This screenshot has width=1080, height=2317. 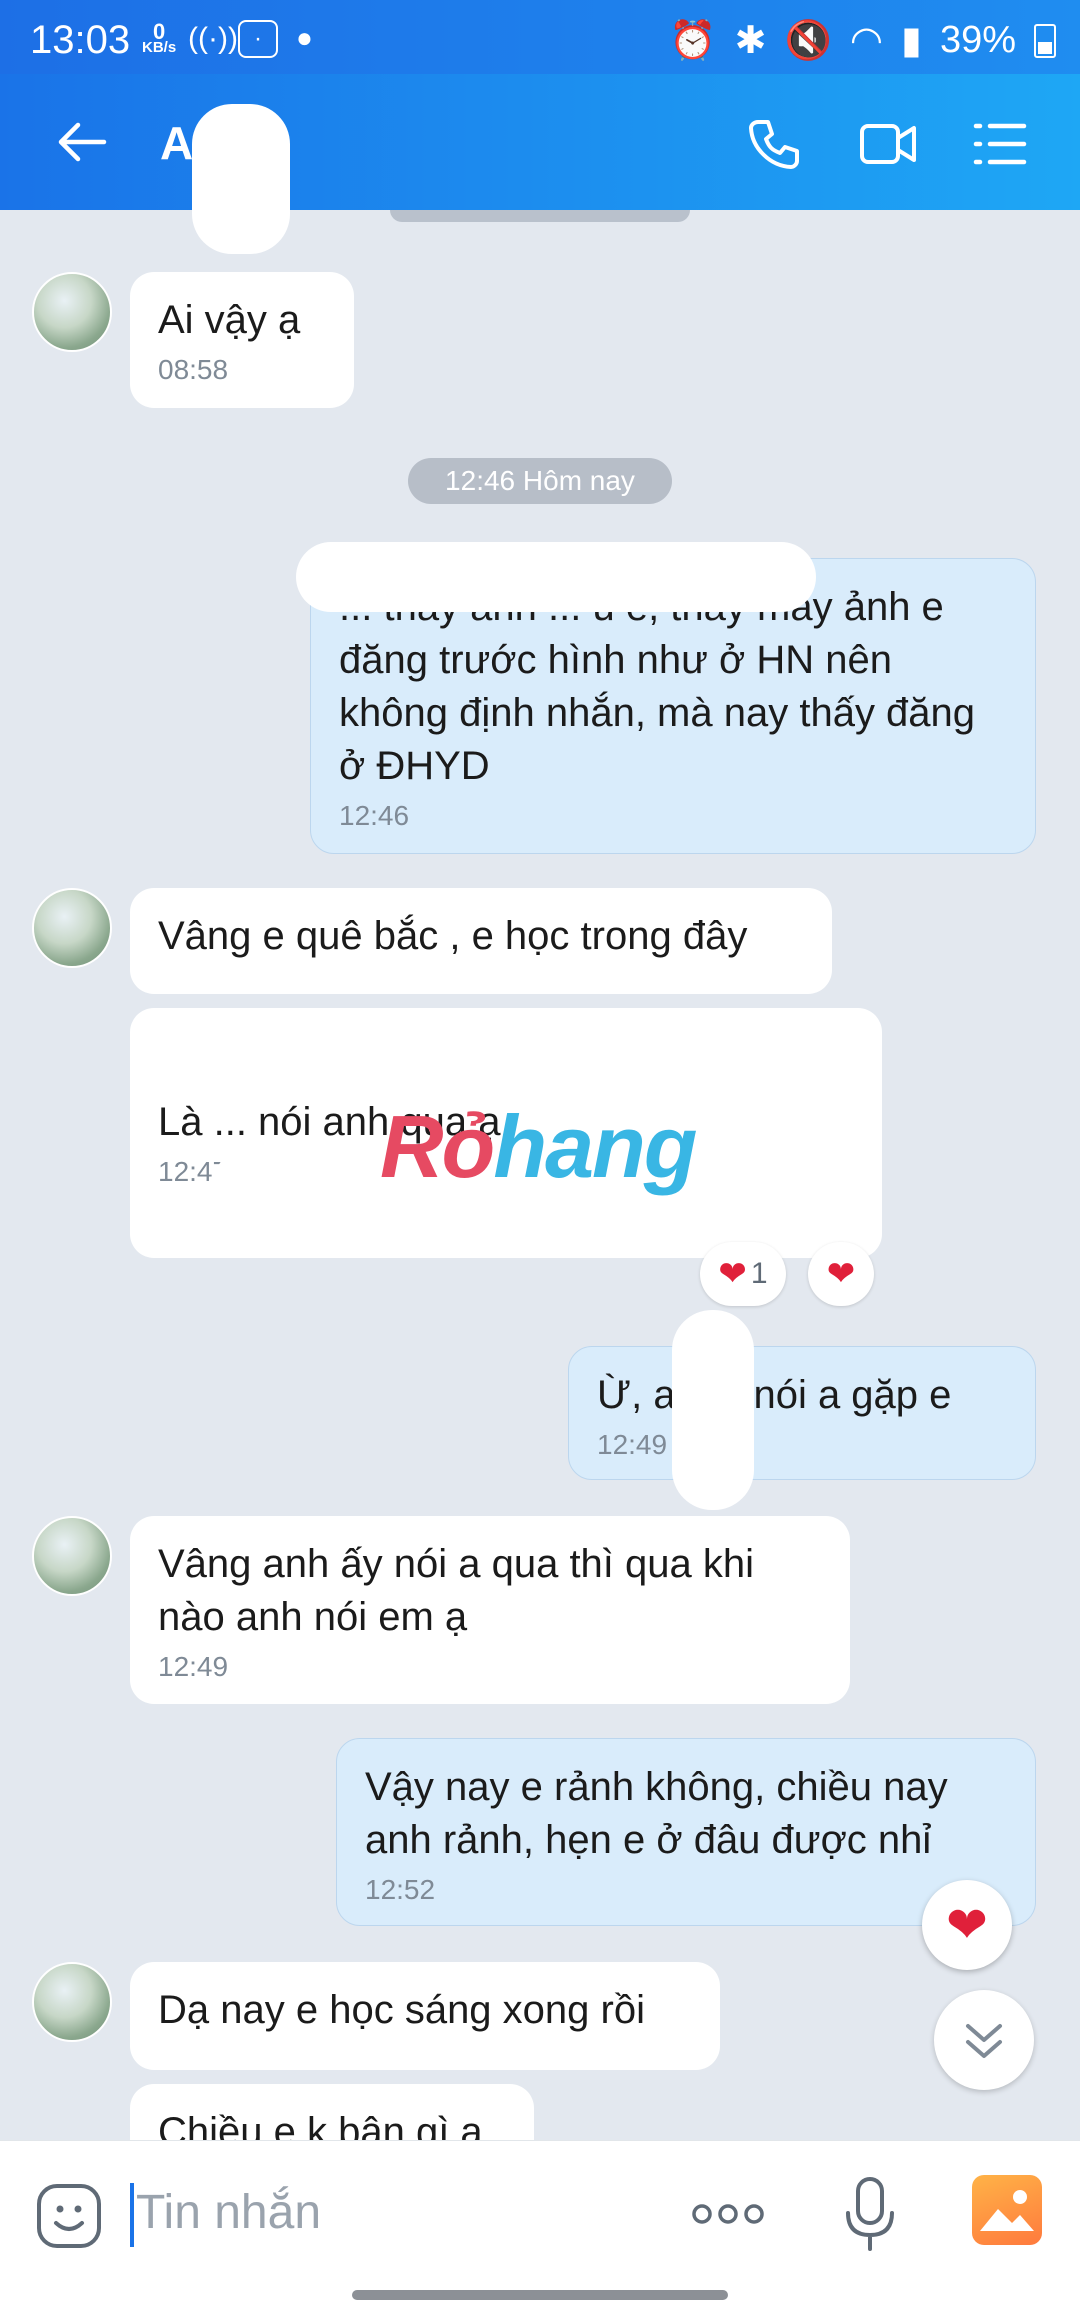 I want to click on message-bubble-out: Ừ, a... ó nói a gặp e 12:49, so click(x=802, y=1413).